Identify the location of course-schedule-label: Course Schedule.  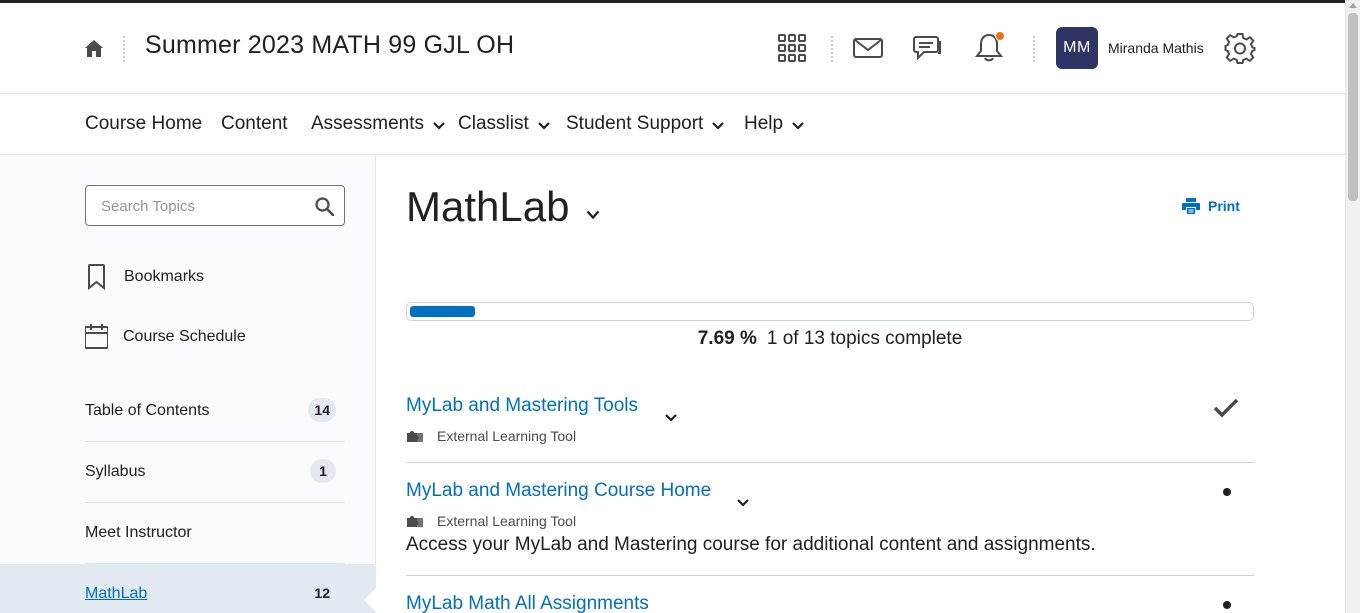
(184, 336).